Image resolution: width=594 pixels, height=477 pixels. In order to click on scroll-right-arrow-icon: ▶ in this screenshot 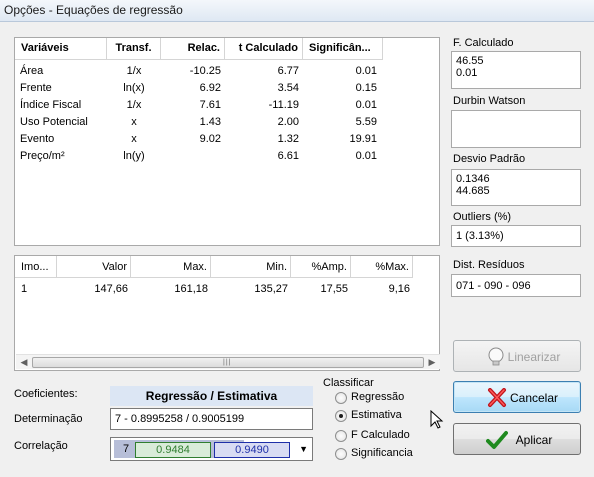, I will do `click(432, 362)`.